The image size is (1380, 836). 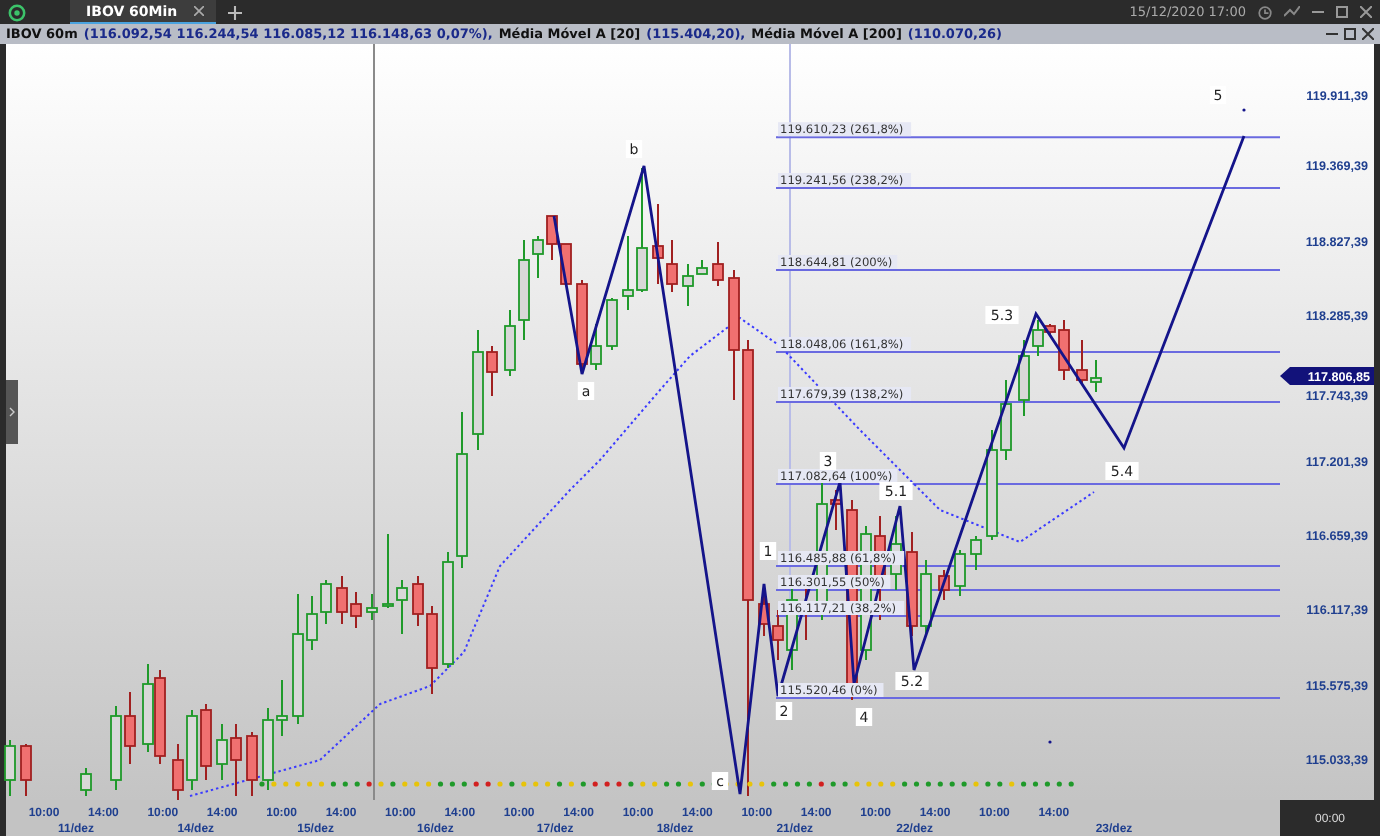 I want to click on vertical-marker-line, so click(x=374, y=422).